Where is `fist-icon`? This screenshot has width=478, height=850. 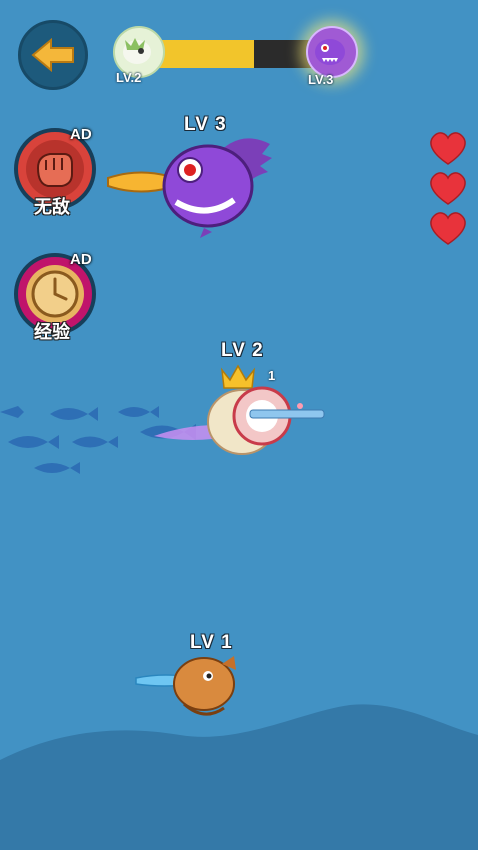
fist-icon is located at coordinates (54, 170).